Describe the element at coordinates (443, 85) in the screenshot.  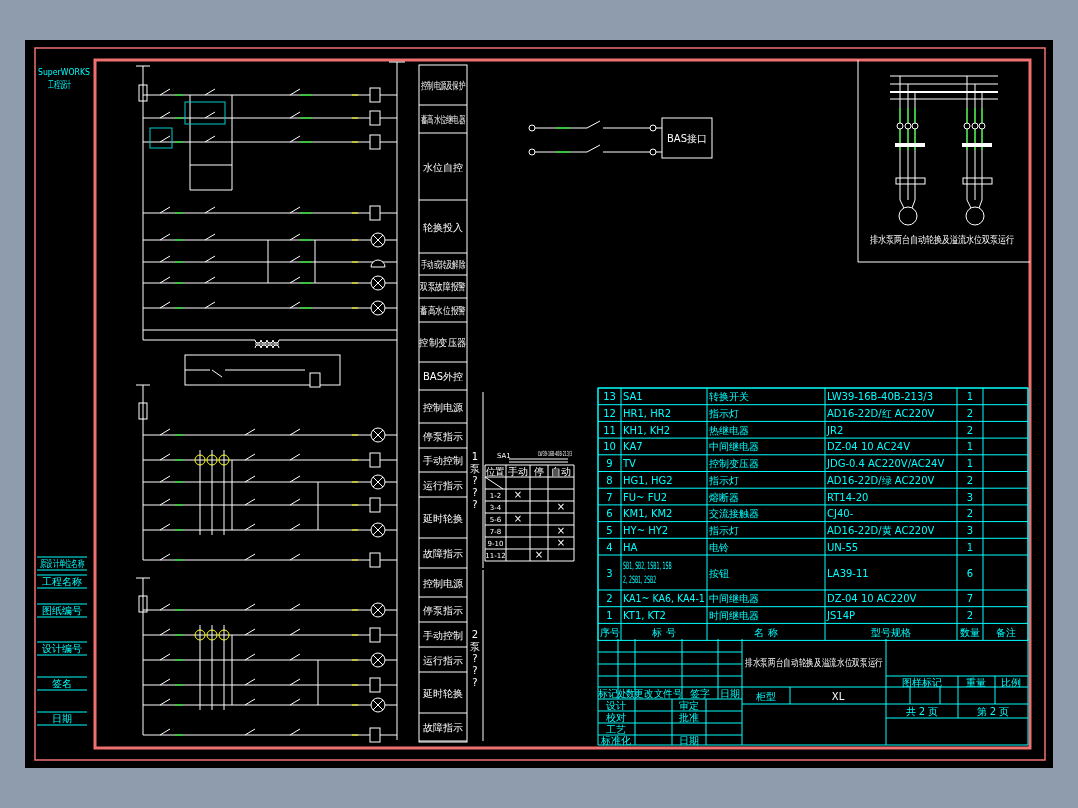
I see `section-label: 控制电源及保护` at that location.